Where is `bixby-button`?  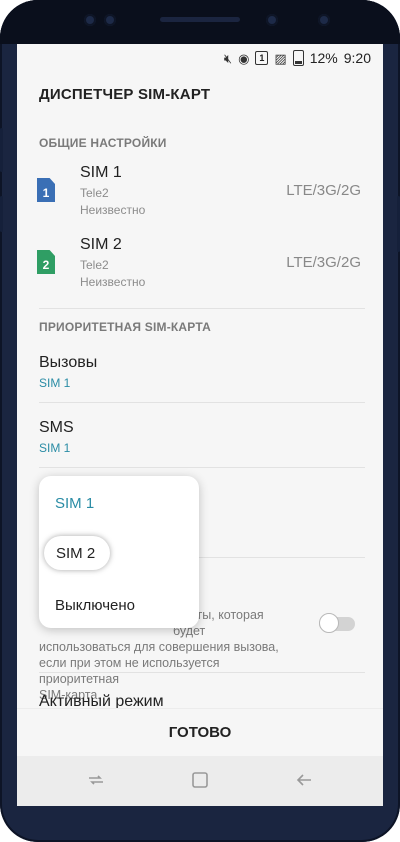
bixby-button is located at coordinates (1, 214).